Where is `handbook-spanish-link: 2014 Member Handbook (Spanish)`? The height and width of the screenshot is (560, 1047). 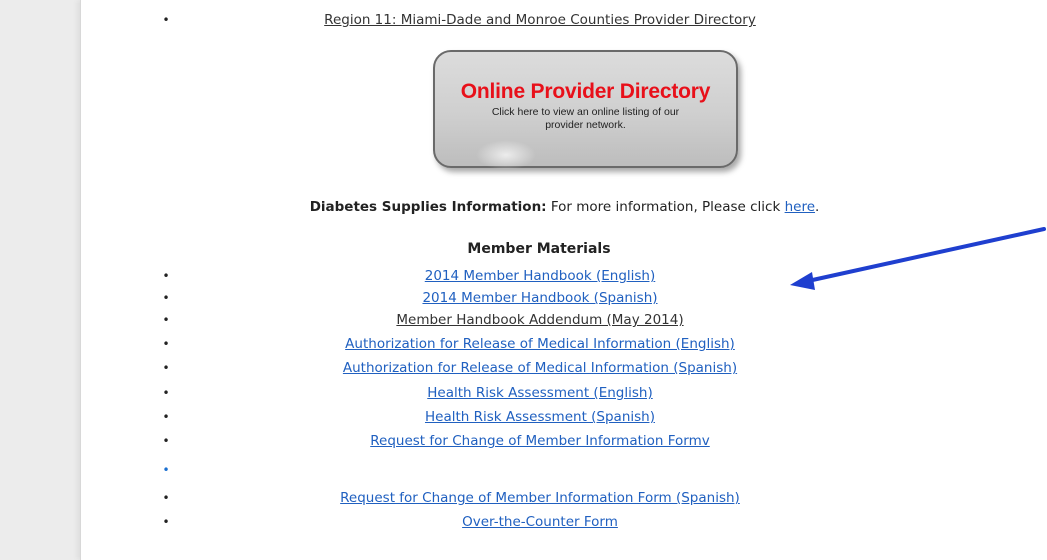 handbook-spanish-link: 2014 Member Handbook (Spanish) is located at coordinates (539, 298).